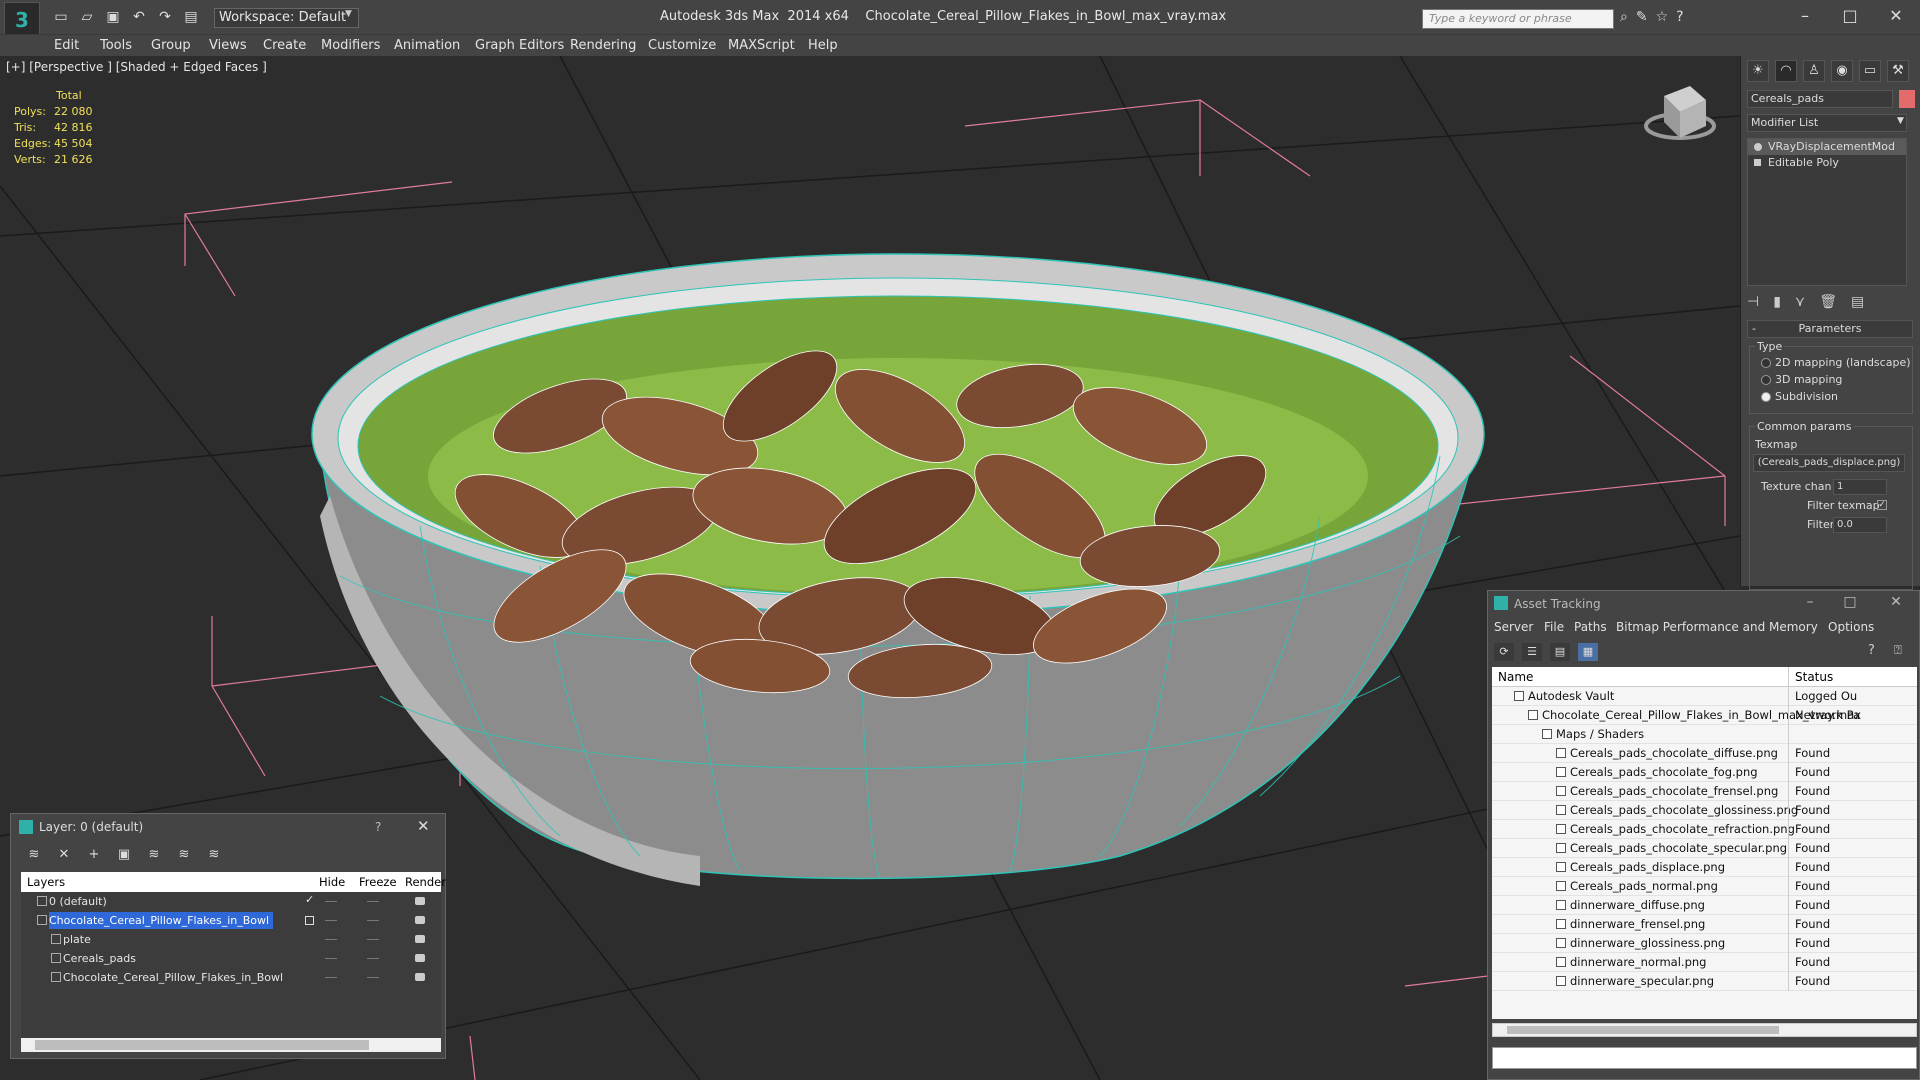 This screenshot has width=1920, height=1080. I want to click on layer-name: Cereals_pads, so click(101, 958).